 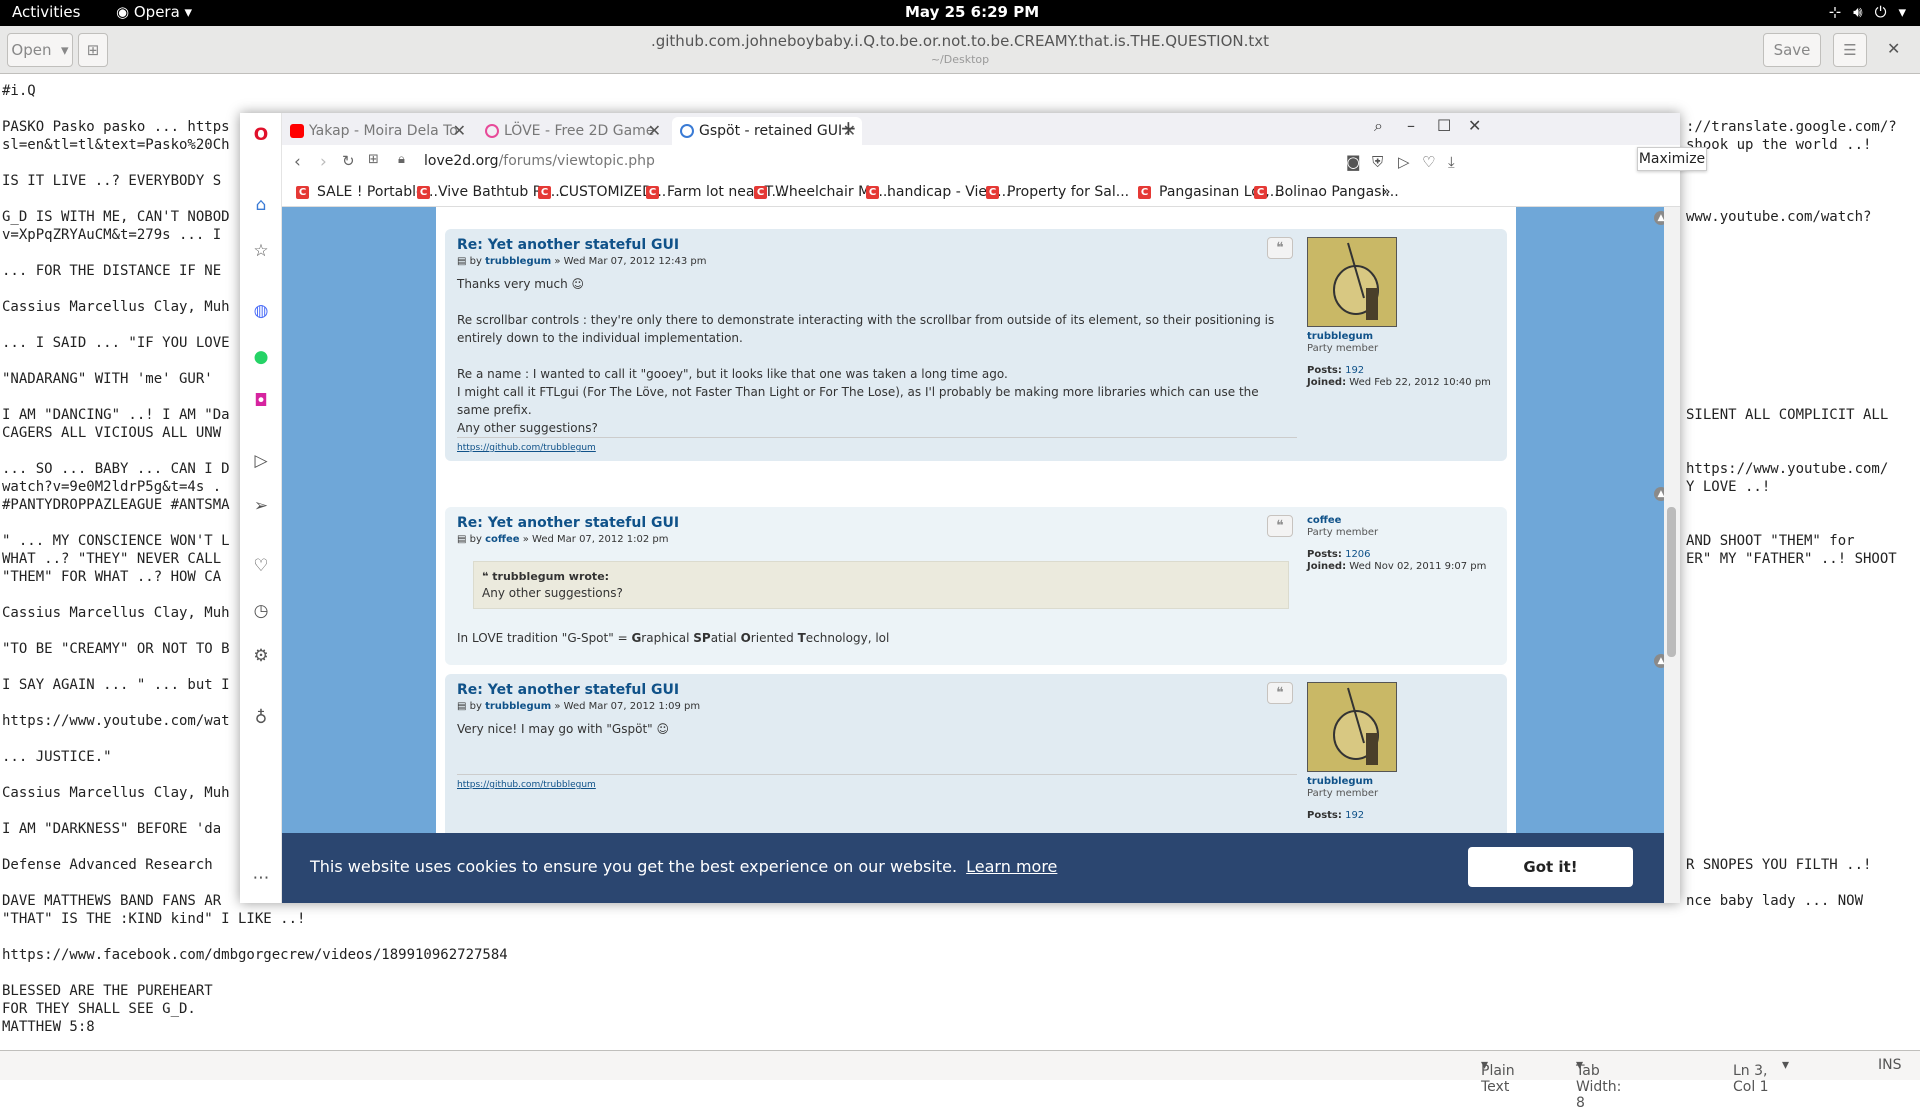 What do you see at coordinates (1327, 566) in the screenshot?
I see `joined-label: Joined:` at bounding box center [1327, 566].